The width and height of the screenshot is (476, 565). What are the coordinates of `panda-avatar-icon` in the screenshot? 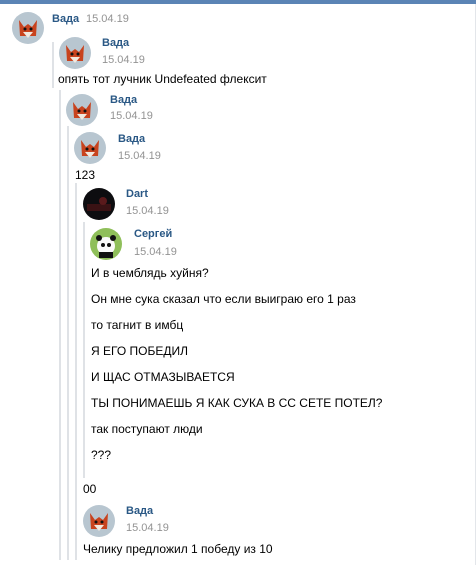 It's located at (106, 244).